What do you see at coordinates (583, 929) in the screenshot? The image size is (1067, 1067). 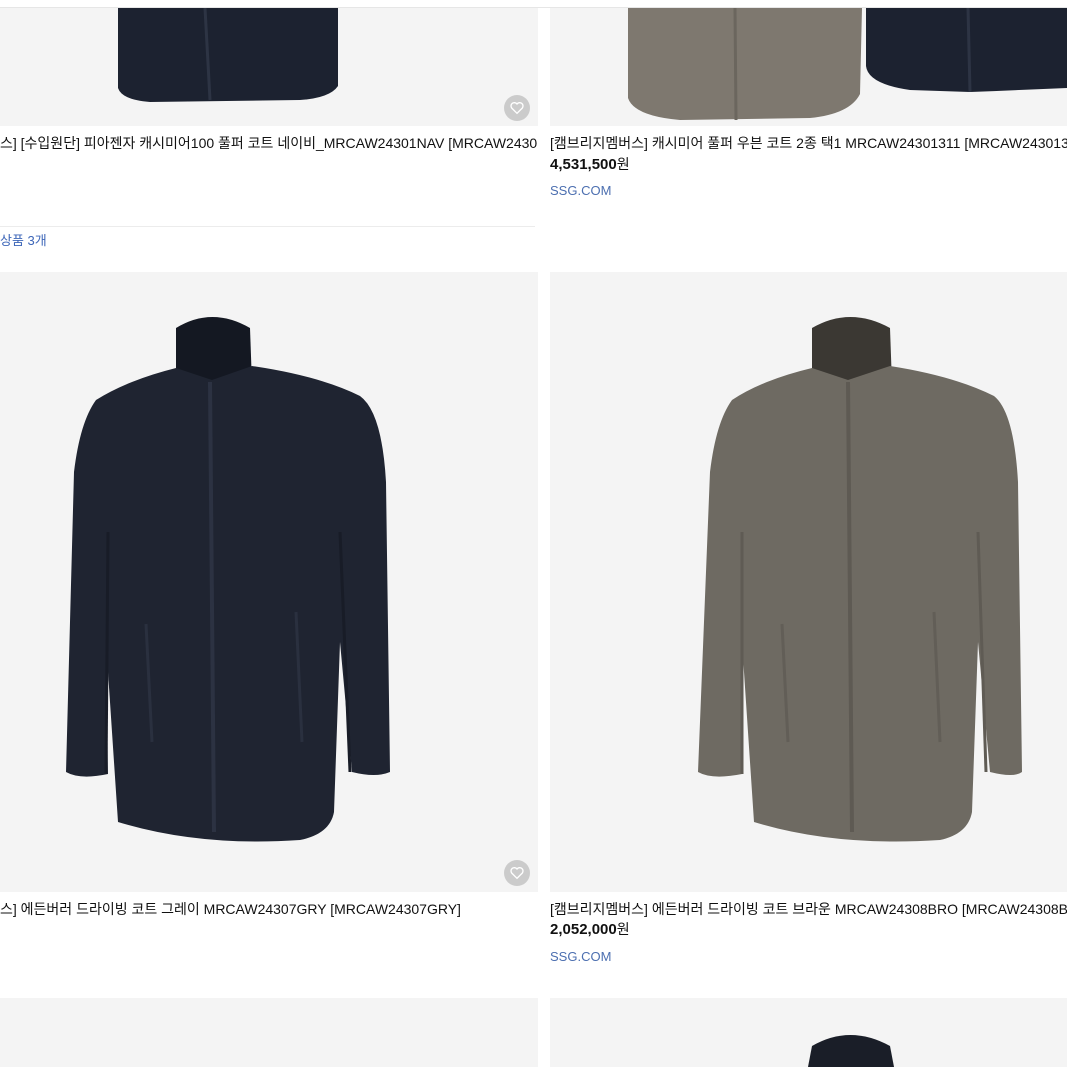 I see `price-value: 2,052,000` at bounding box center [583, 929].